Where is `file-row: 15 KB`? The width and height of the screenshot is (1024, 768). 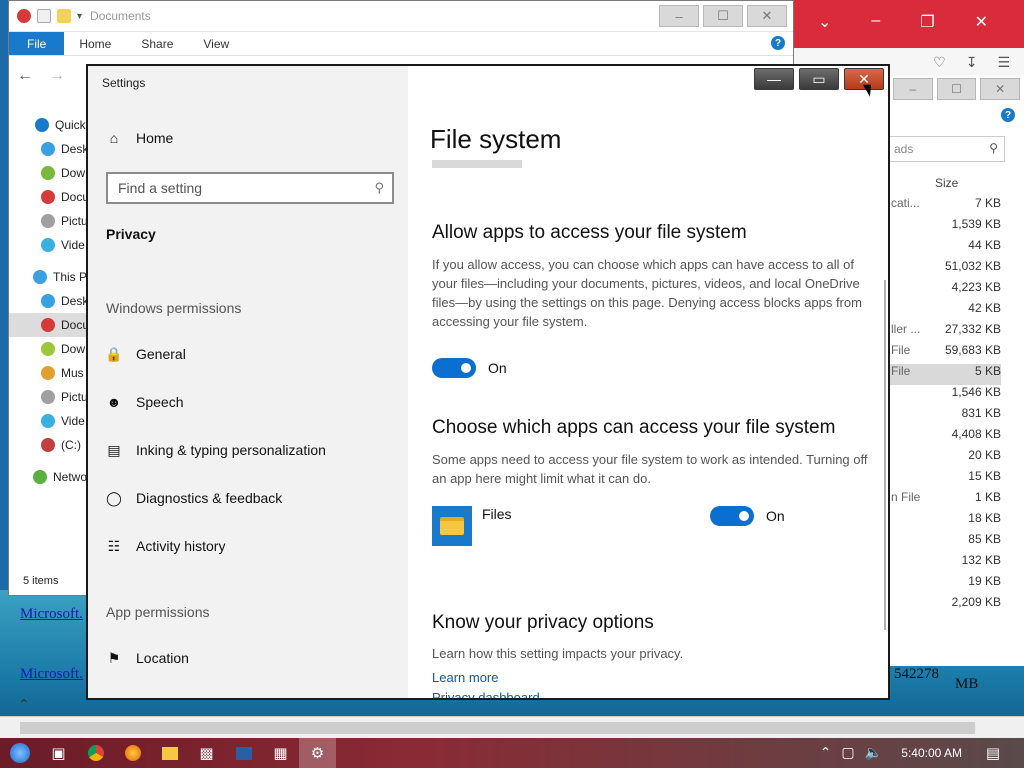 file-row: 15 KB is located at coordinates (945, 479).